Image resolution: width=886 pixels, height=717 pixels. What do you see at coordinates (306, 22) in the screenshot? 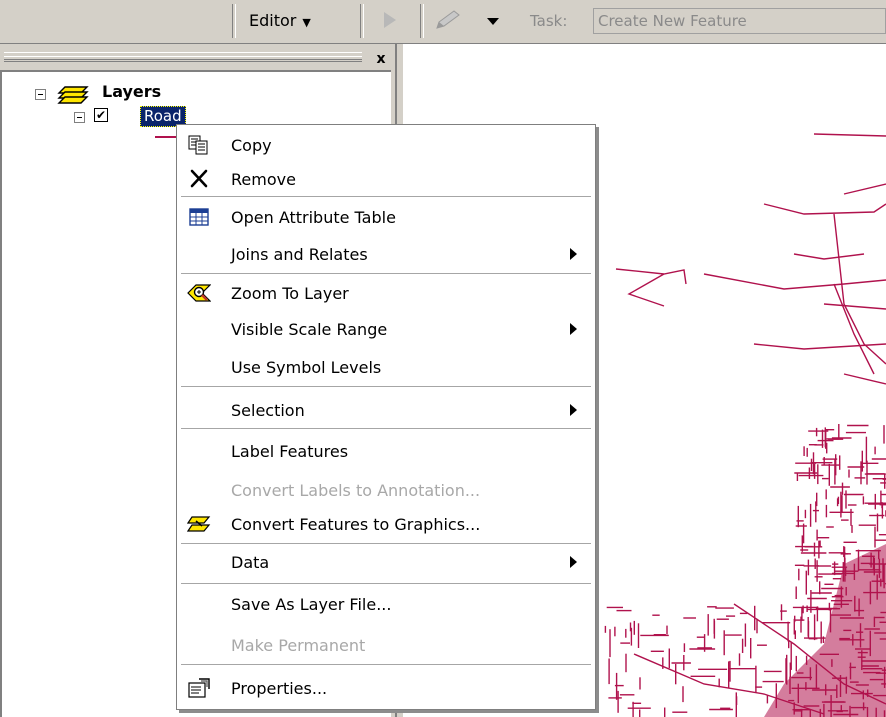
I see `chevron-down-icon: ▼` at bounding box center [306, 22].